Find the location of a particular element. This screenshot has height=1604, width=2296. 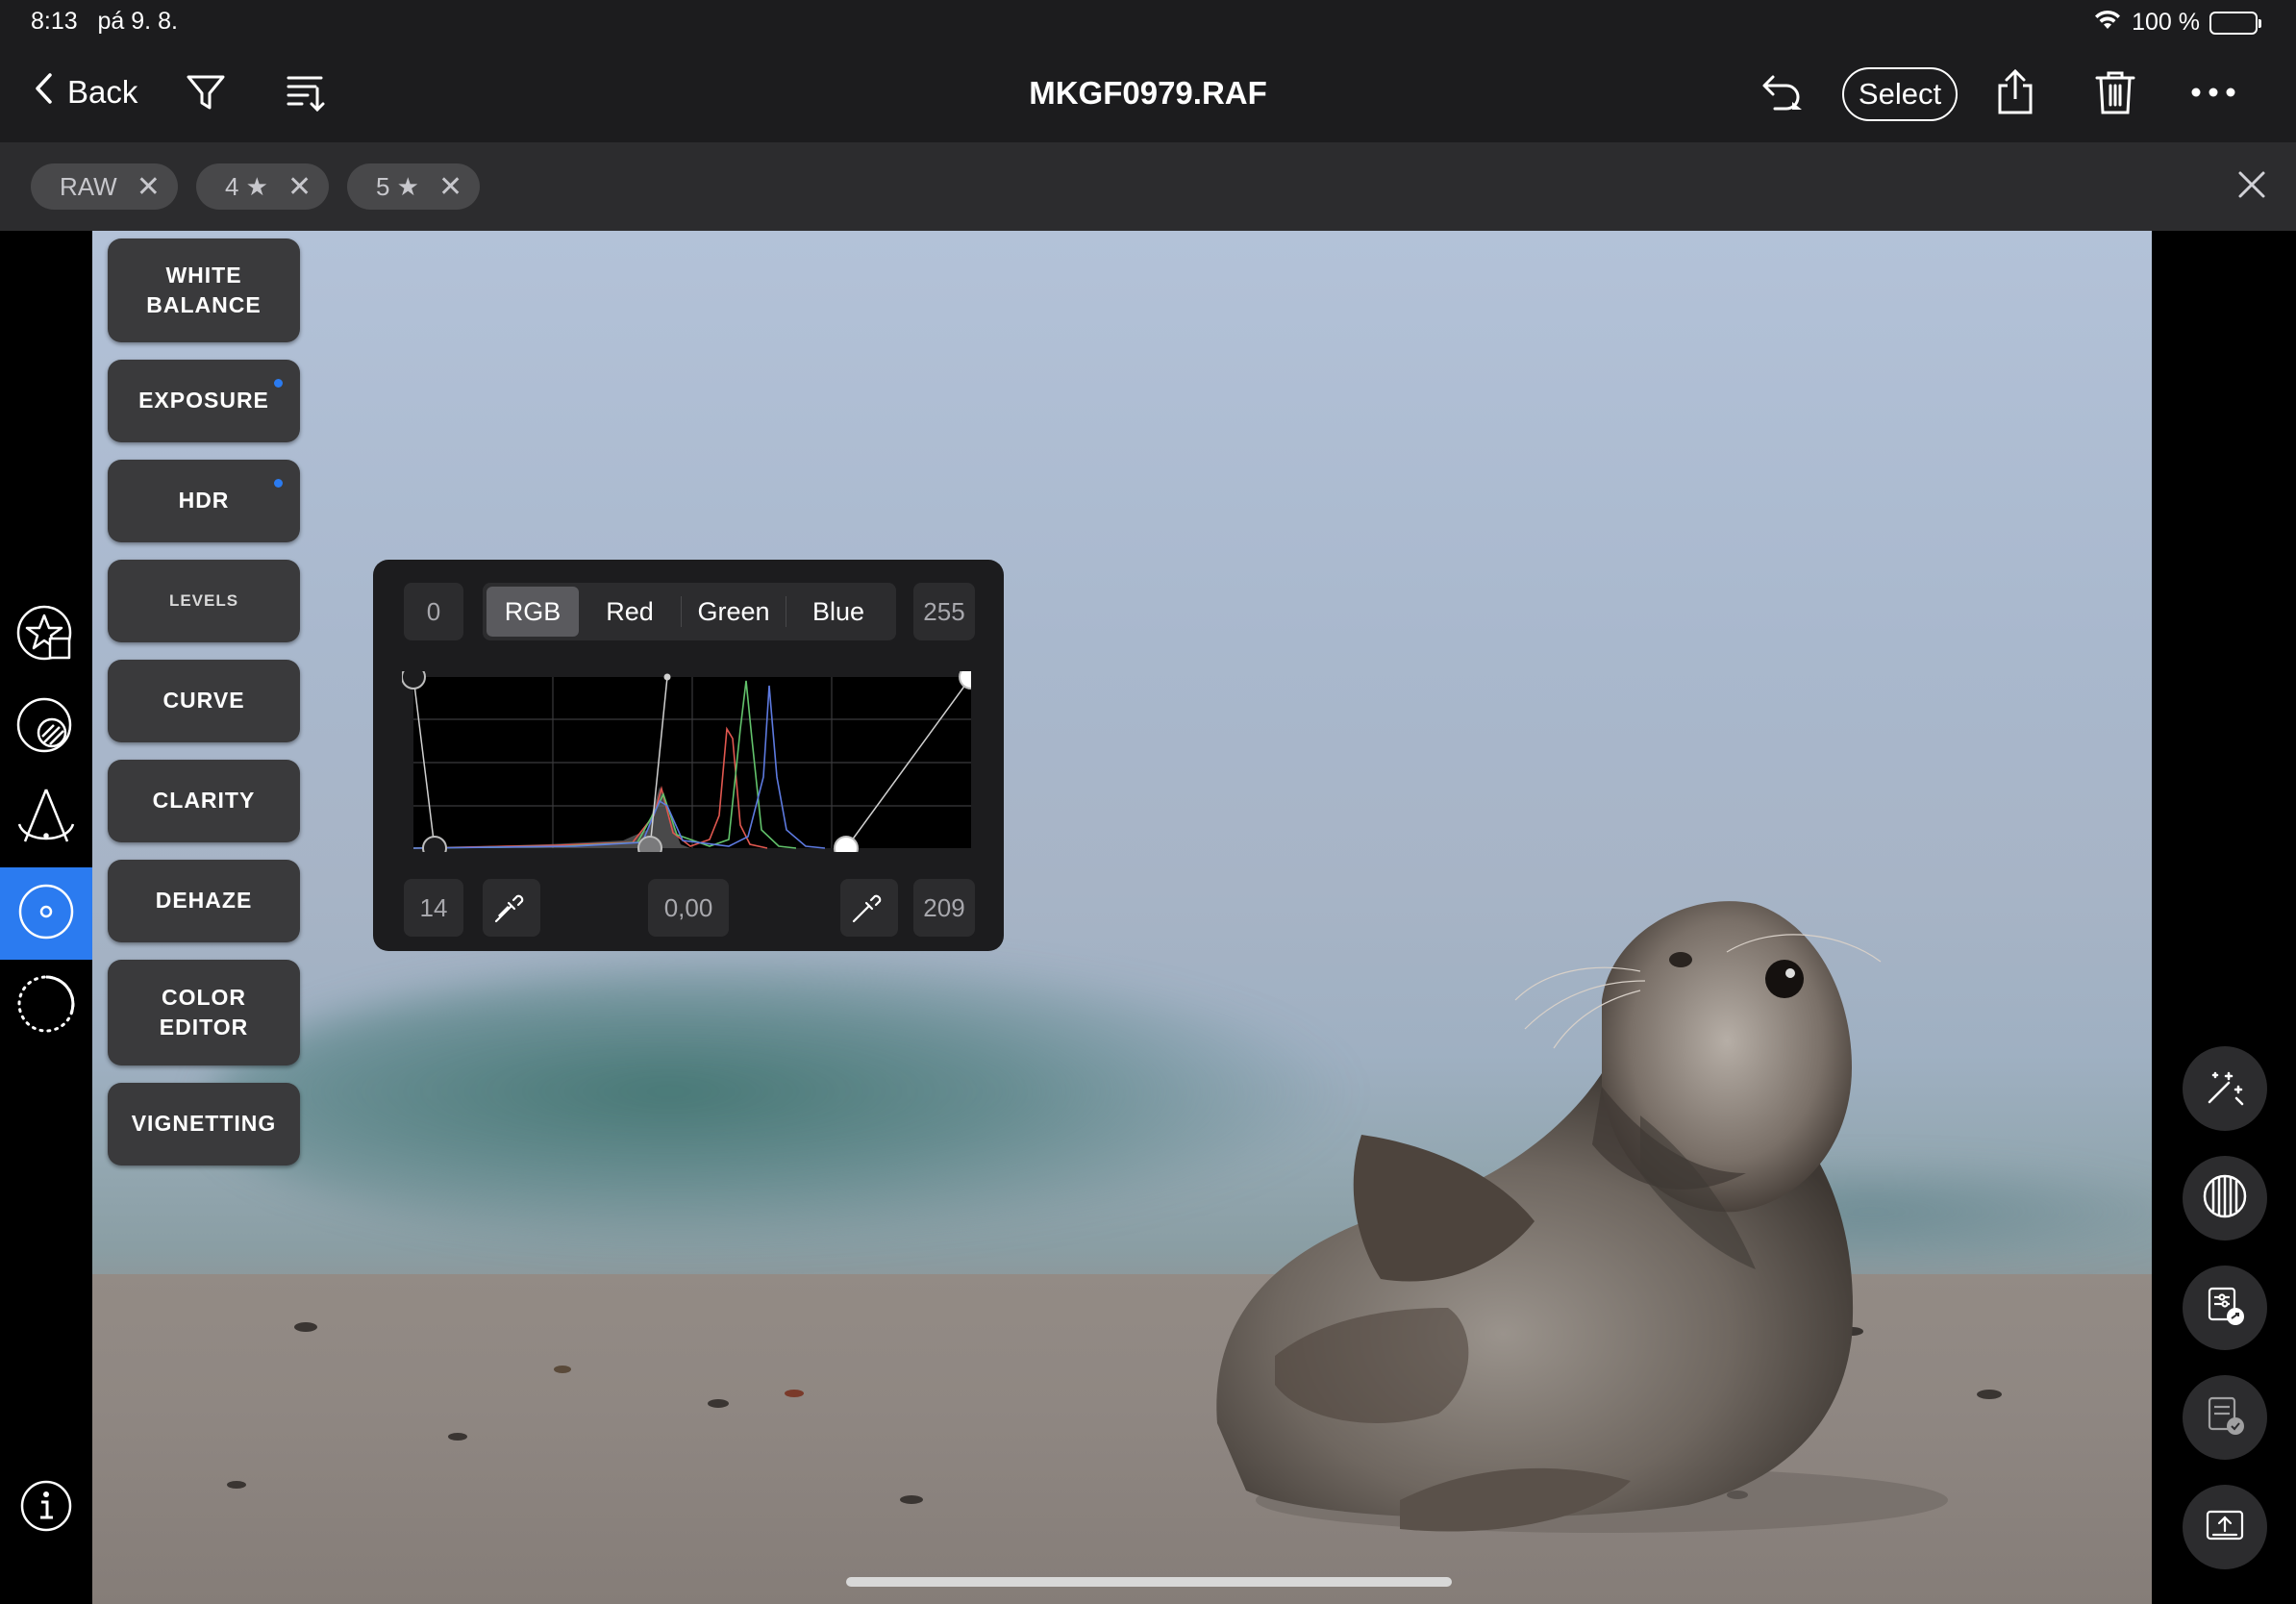

copy-adjustments-button is located at coordinates (2225, 1308).